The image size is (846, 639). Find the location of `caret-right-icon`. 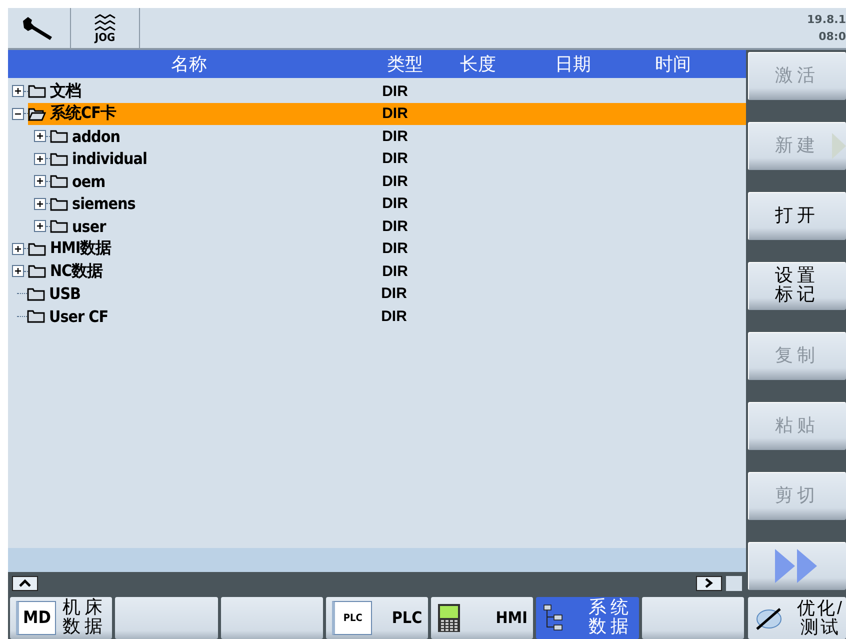

caret-right-icon is located at coordinates (709, 583).